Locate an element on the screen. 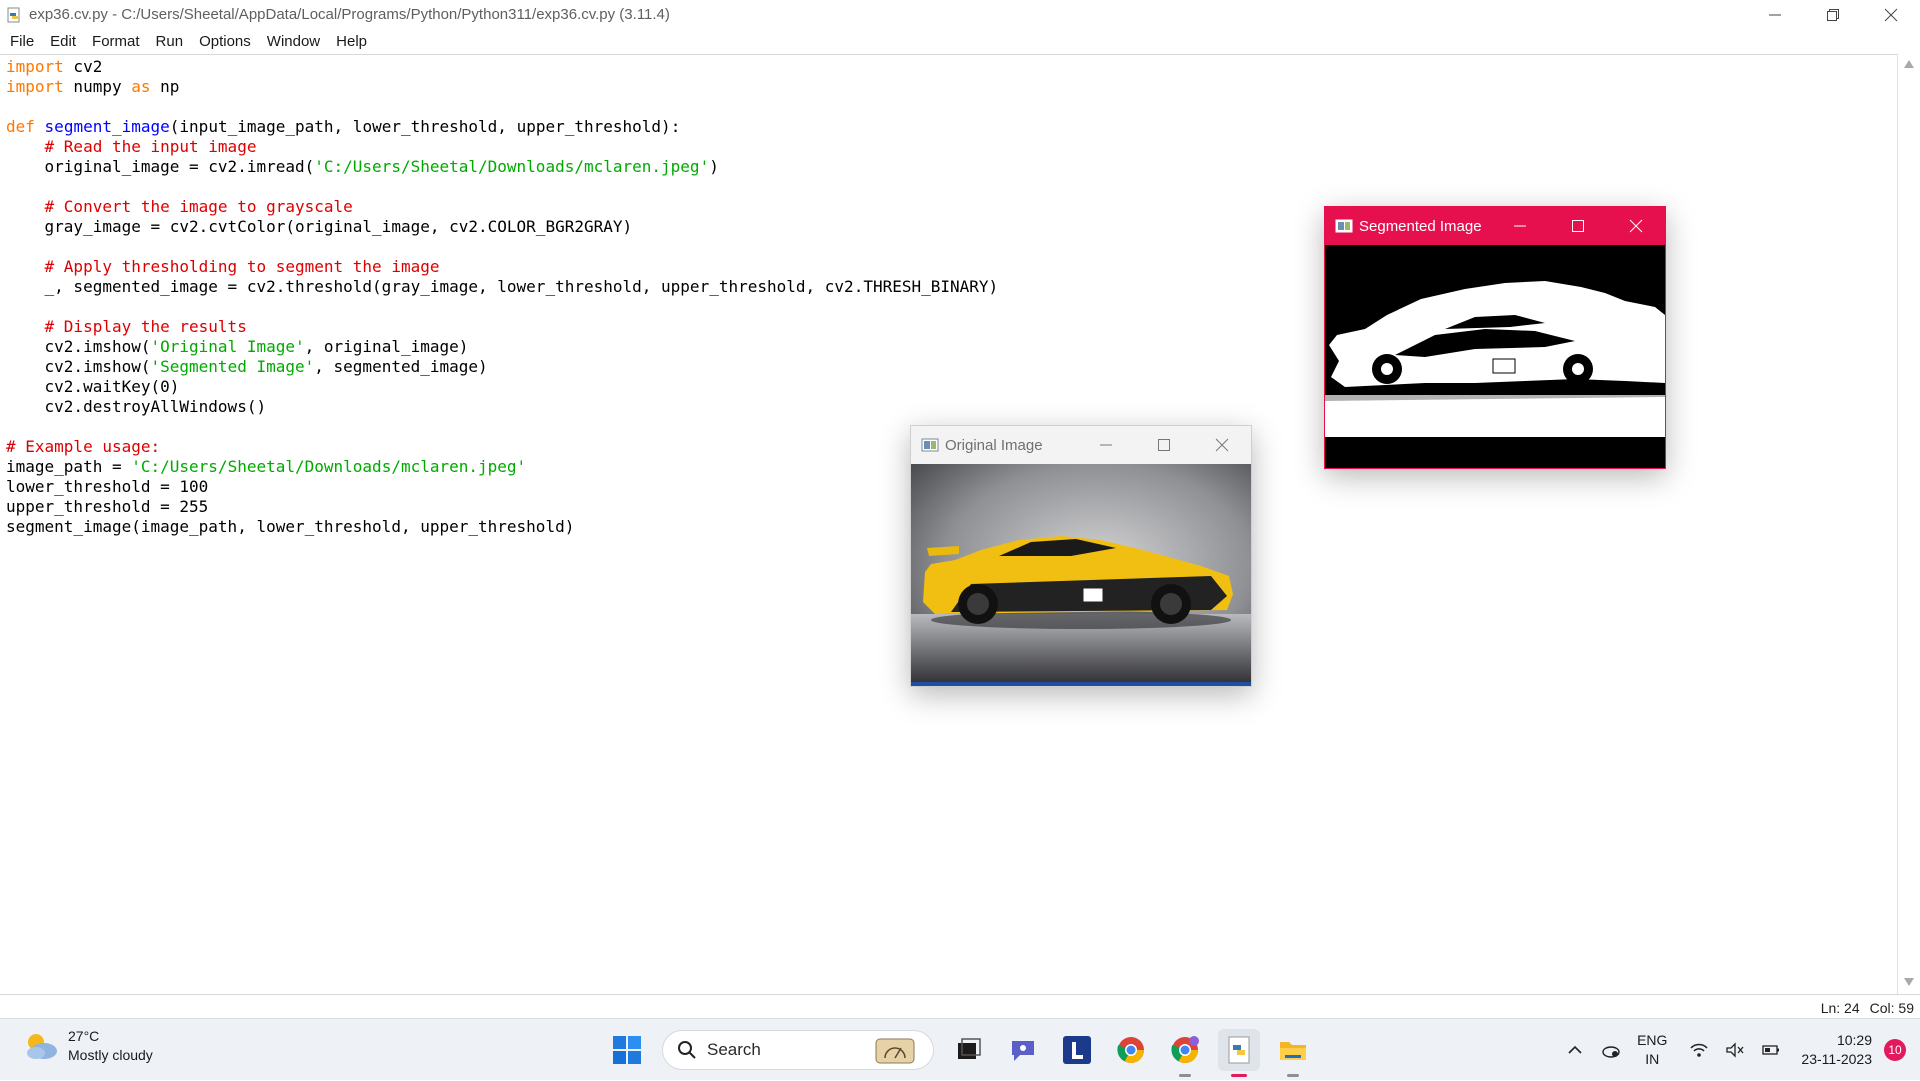 The height and width of the screenshot is (1081, 1920). minimize-icon is located at coordinates (1775, 14).